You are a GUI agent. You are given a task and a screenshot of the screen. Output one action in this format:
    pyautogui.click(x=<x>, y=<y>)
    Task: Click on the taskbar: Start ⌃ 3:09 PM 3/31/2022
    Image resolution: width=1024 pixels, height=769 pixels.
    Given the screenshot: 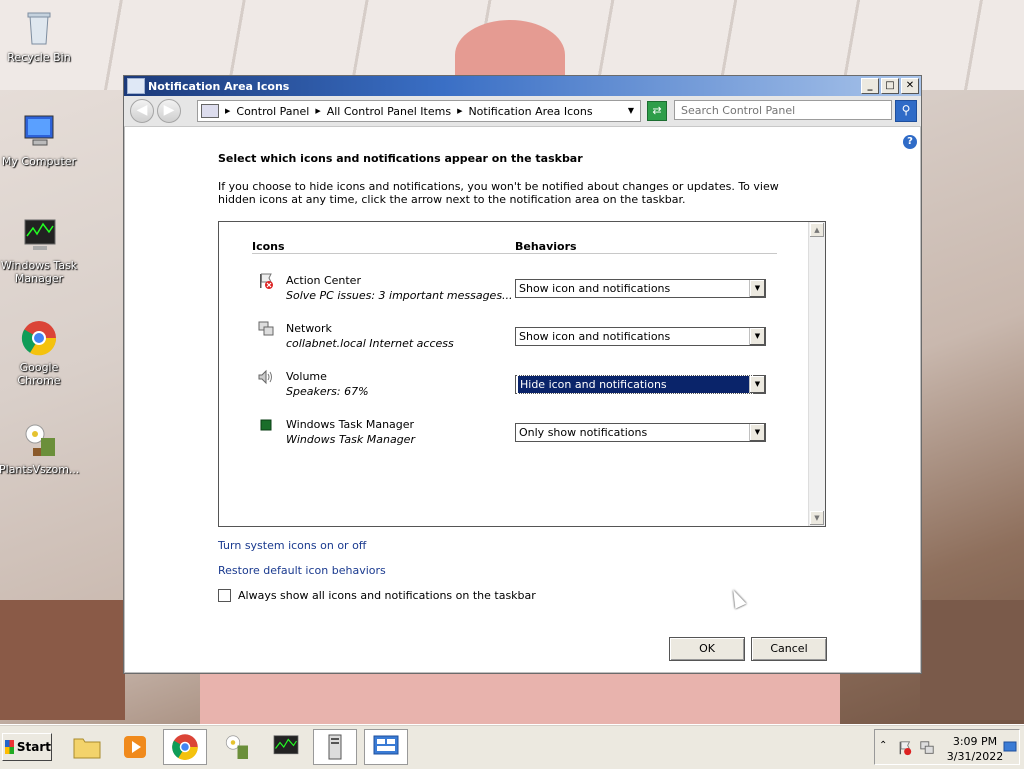 What is the action you would take?
    pyautogui.click(x=512, y=746)
    